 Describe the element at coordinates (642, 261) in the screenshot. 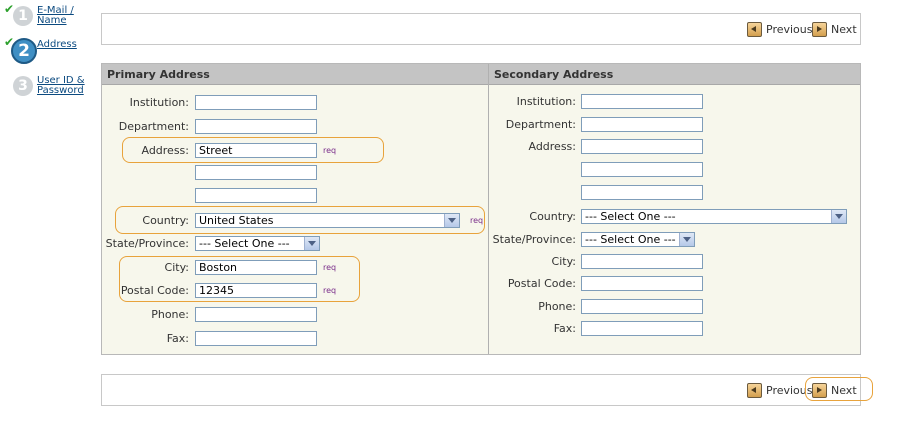

I see `secondary-city-input` at that location.